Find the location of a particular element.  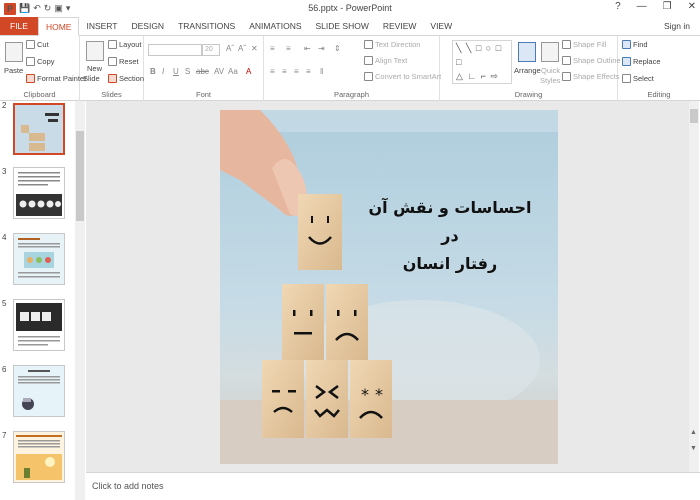

align-left-button: ≡ is located at coordinates (272, 71).